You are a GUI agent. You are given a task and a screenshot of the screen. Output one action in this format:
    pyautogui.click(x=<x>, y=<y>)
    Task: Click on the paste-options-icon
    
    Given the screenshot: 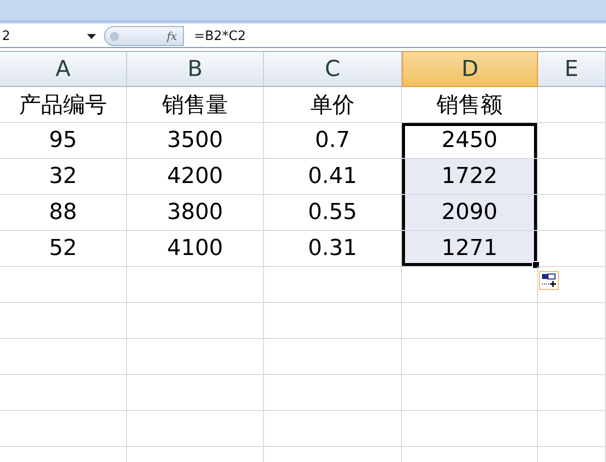 What is the action you would take?
    pyautogui.click(x=549, y=280)
    